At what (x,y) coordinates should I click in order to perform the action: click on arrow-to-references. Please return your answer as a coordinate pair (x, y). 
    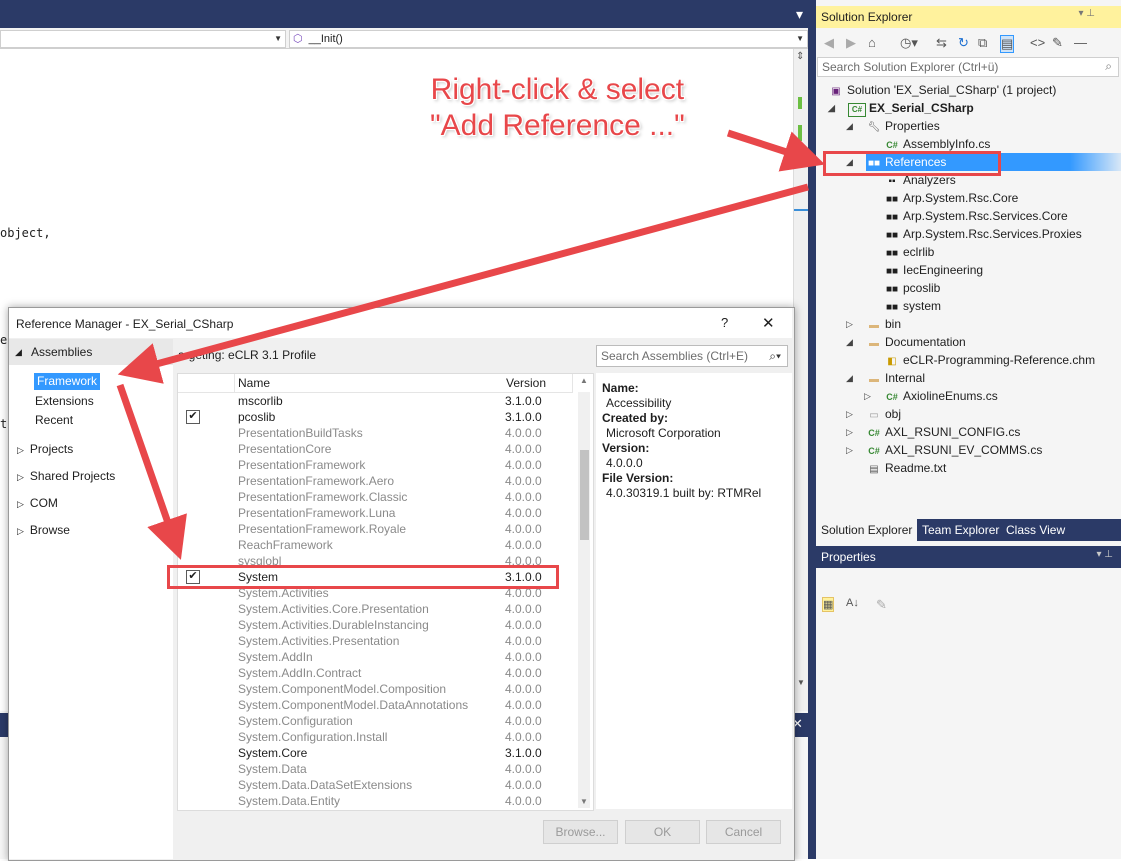
    Looking at the image, I should click on (775, 150).